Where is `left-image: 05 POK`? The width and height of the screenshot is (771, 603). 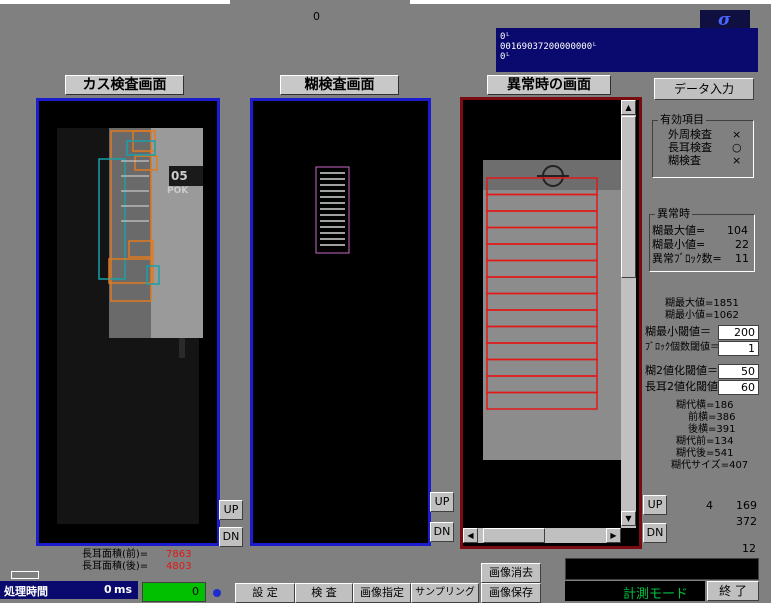 left-image: 05 POK is located at coordinates (130, 326).